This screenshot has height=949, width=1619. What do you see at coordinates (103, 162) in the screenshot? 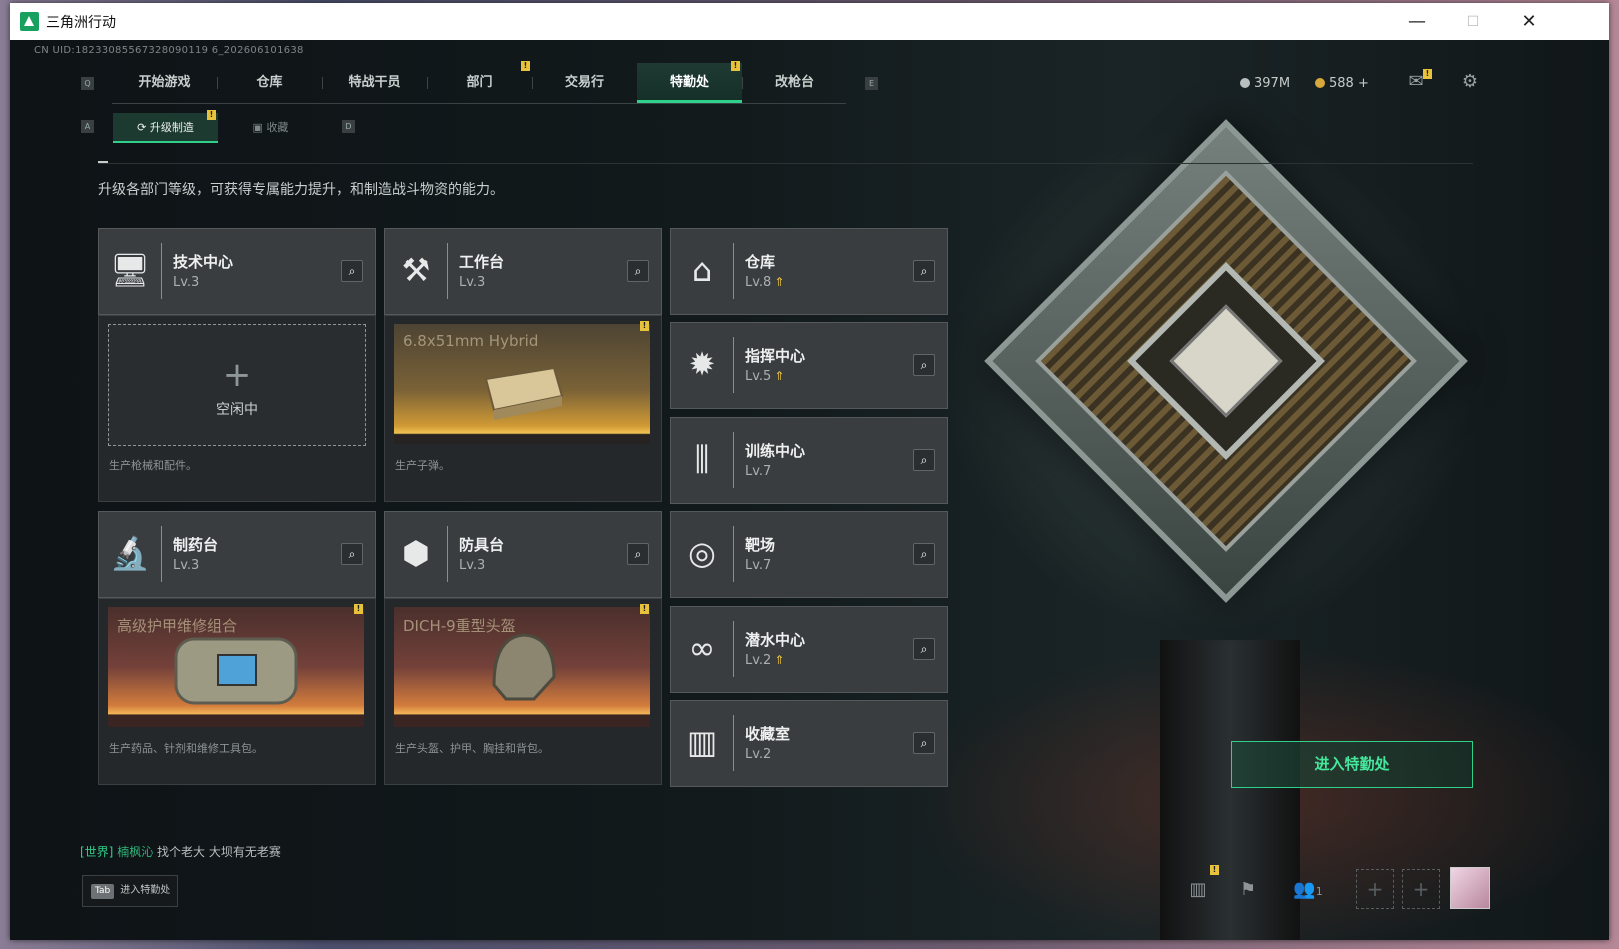
I see `section-divider-accent` at bounding box center [103, 162].